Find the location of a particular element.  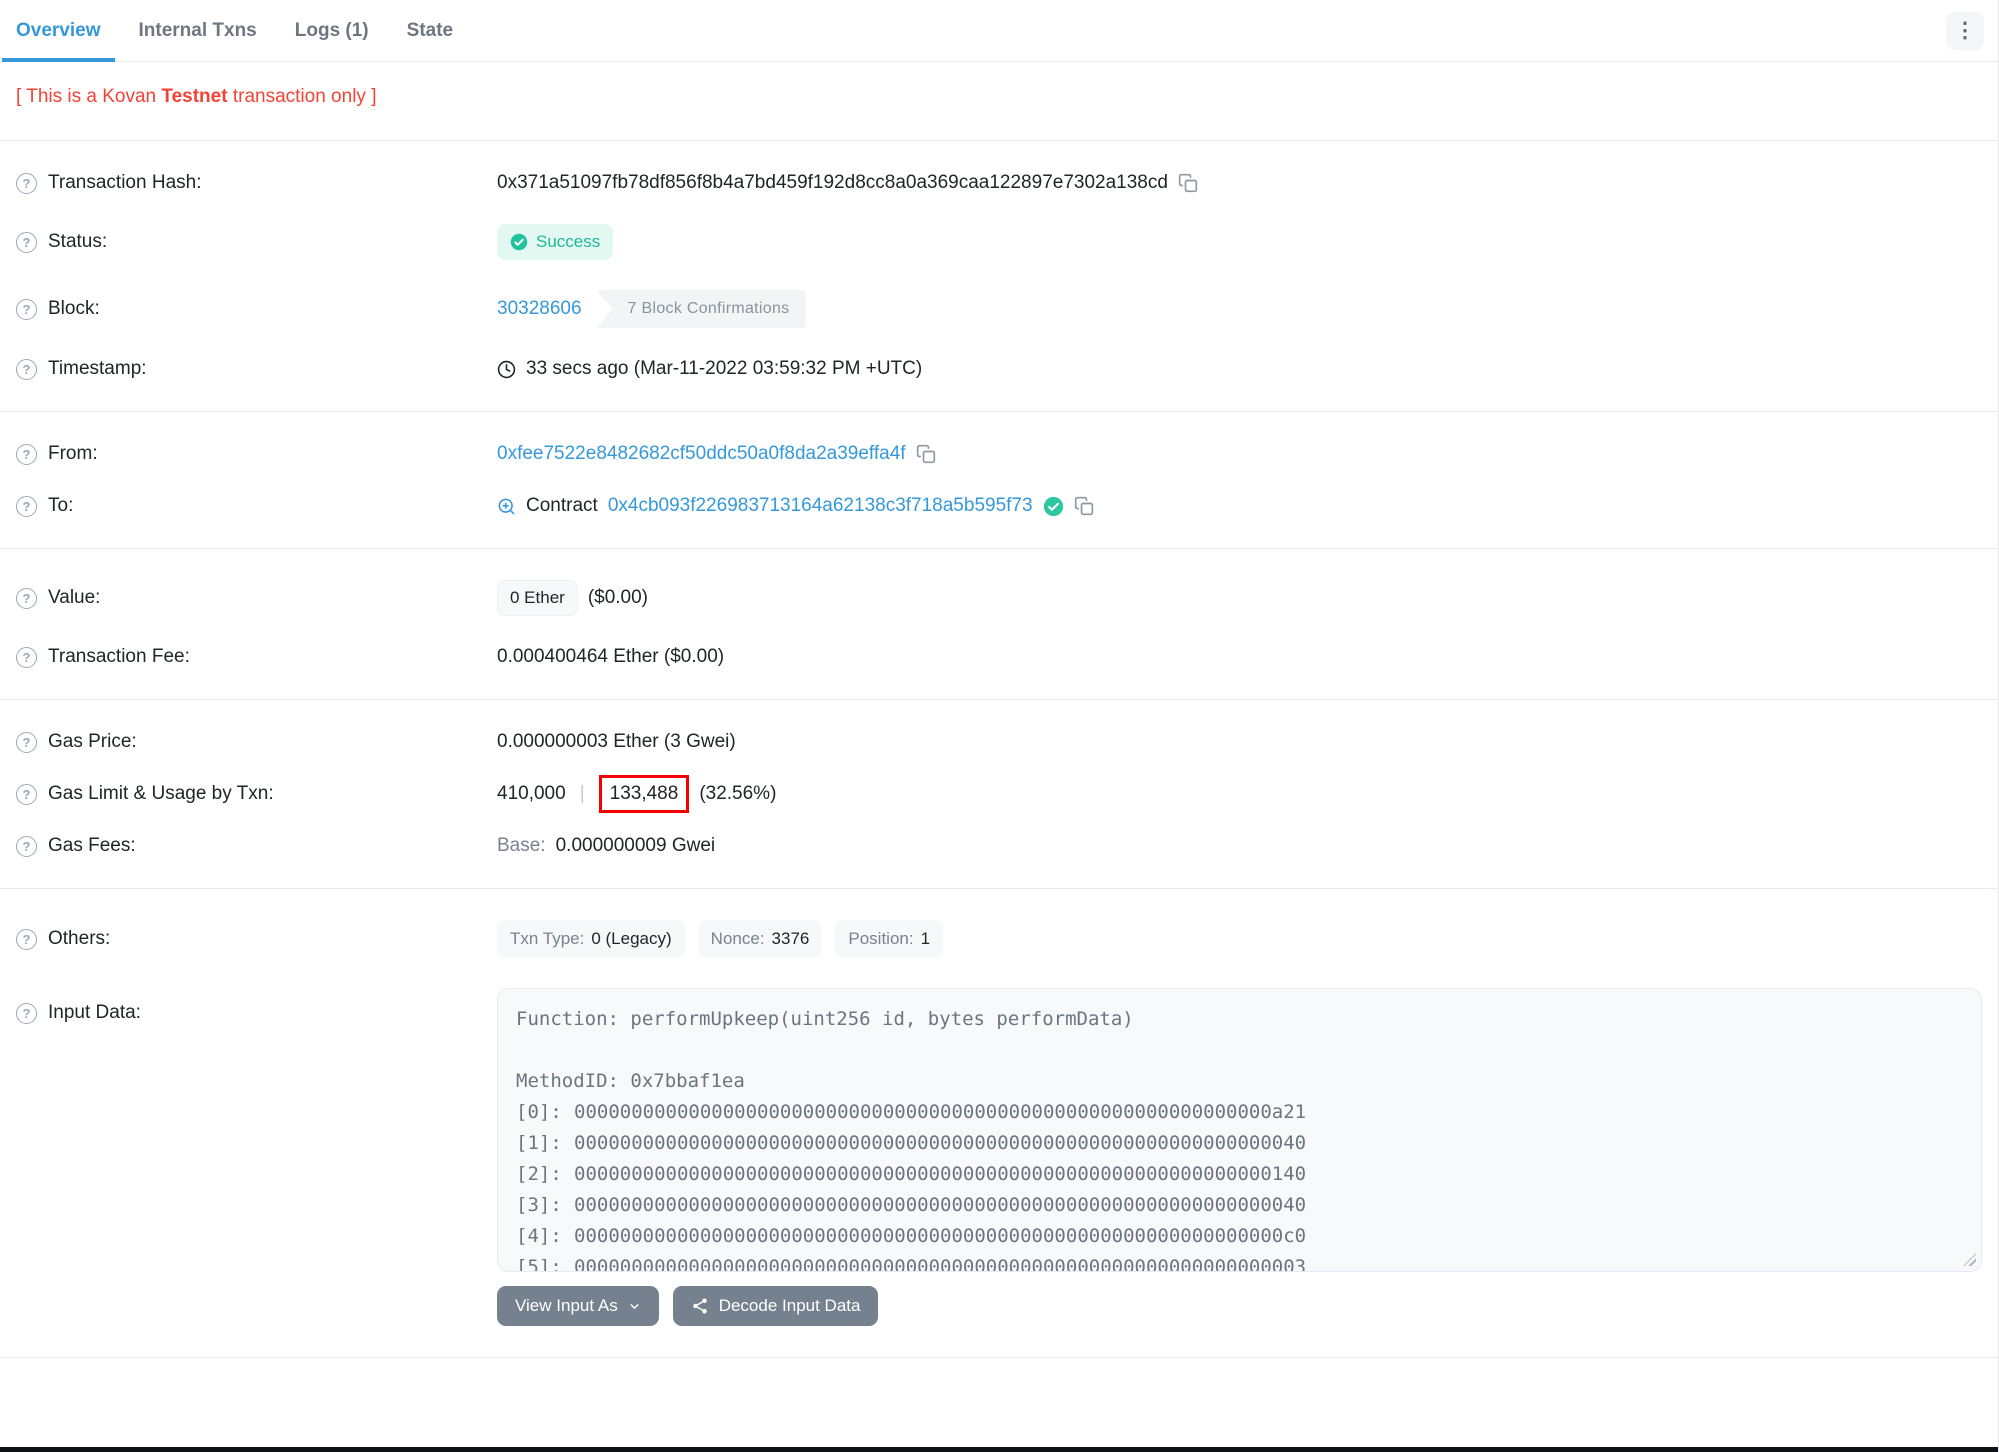

nonce-badge: Nonce: 3376 is located at coordinates (760, 939).